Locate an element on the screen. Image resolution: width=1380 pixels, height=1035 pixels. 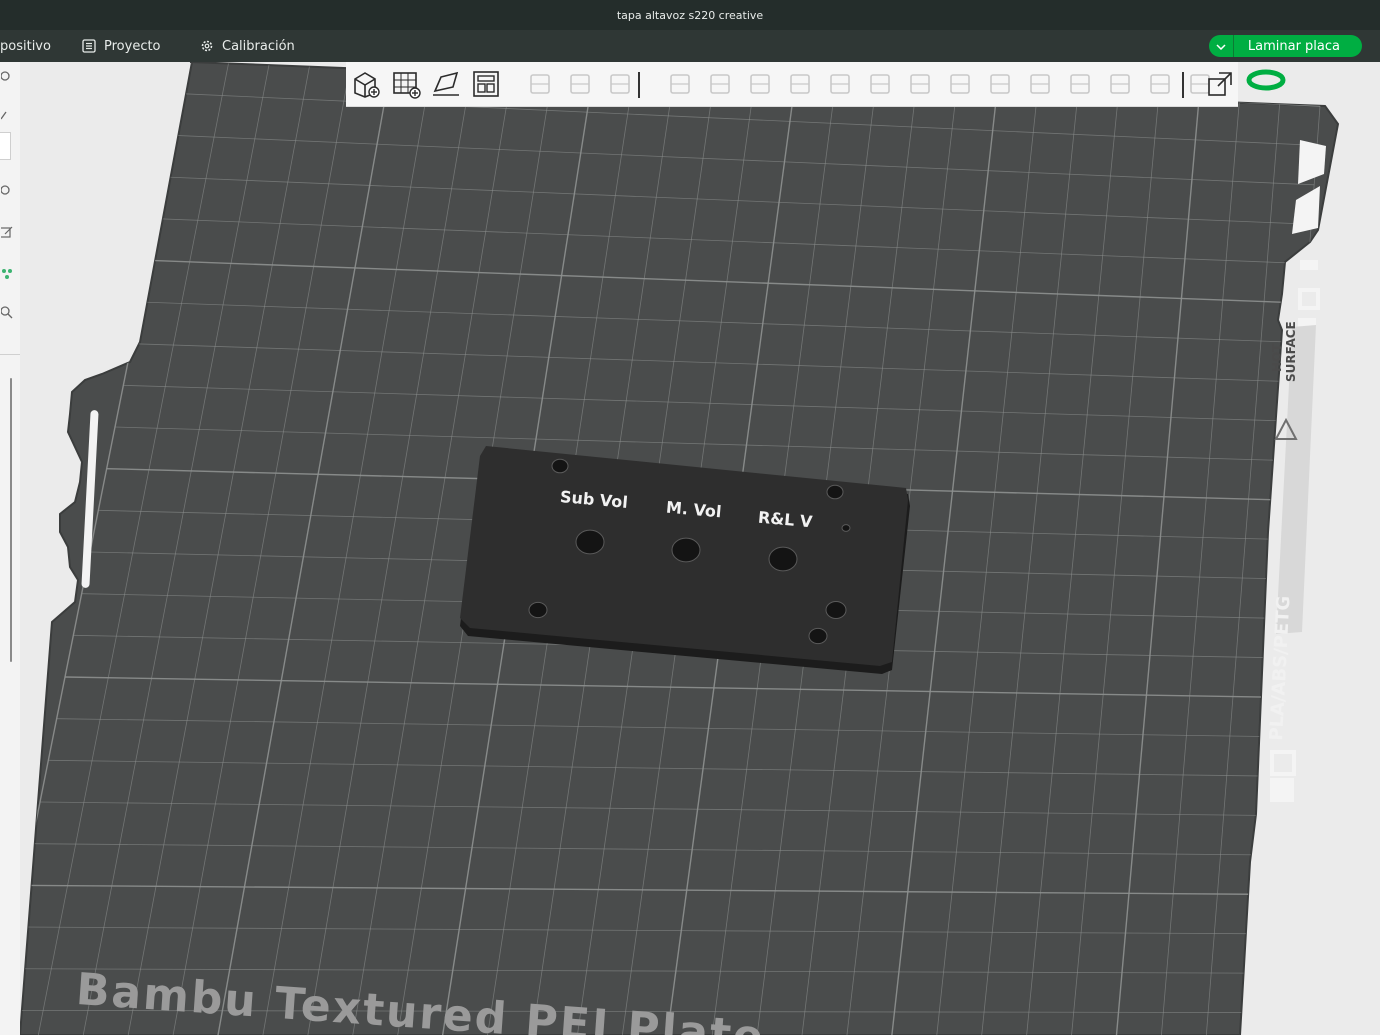
split-parts-icon is located at coordinates (920, 84).